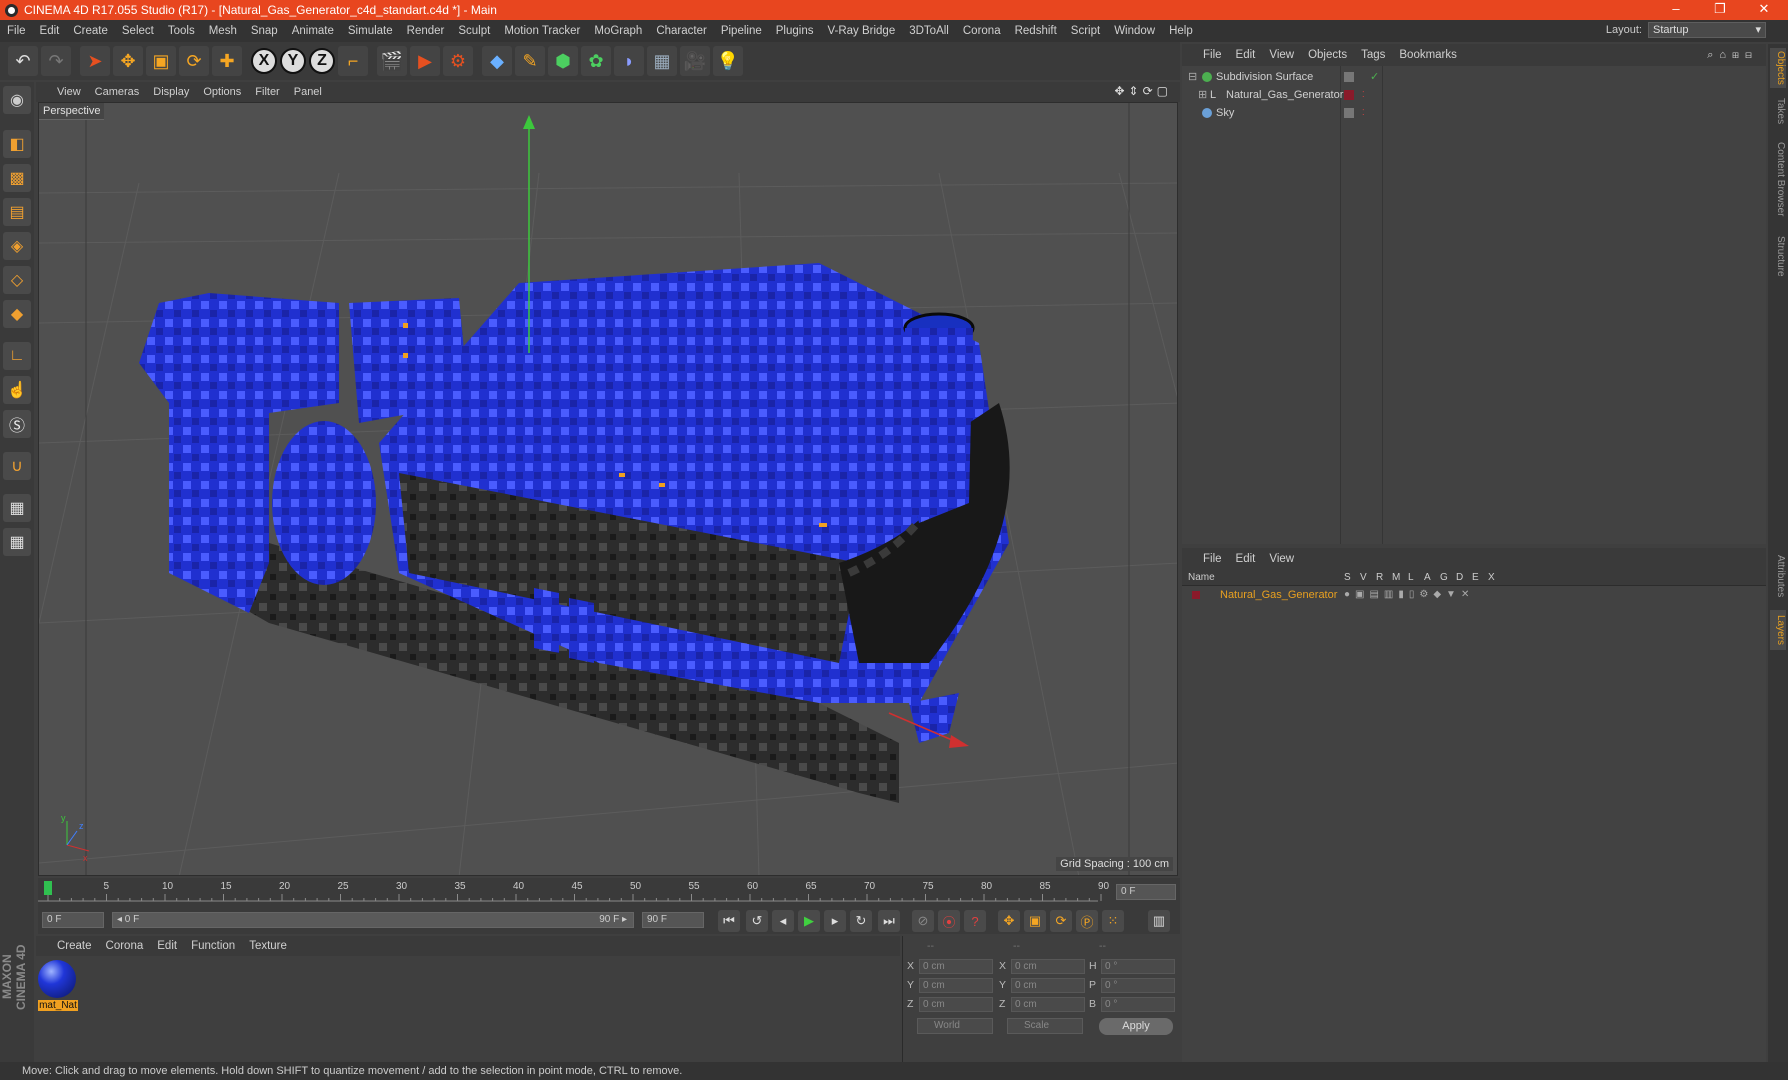 The width and height of the screenshot is (1788, 1080). What do you see at coordinates (1146, 892) in the screenshot?
I see `current-frame-field: 0 F` at bounding box center [1146, 892].